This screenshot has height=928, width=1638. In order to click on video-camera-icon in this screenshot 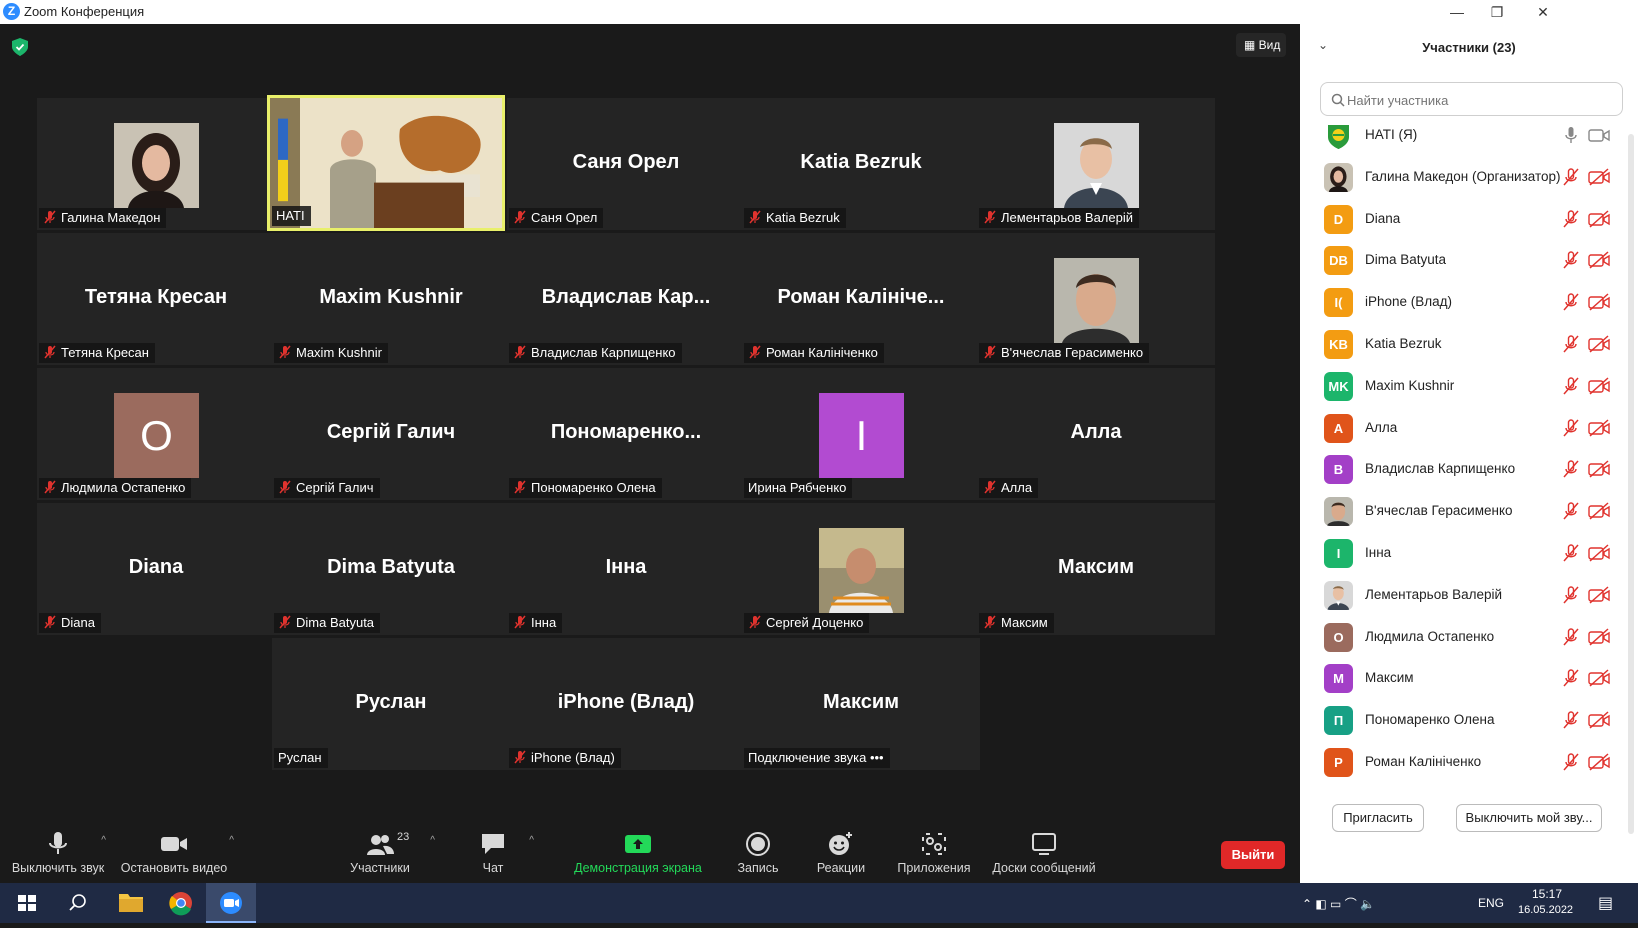, I will do `click(1599, 135)`.